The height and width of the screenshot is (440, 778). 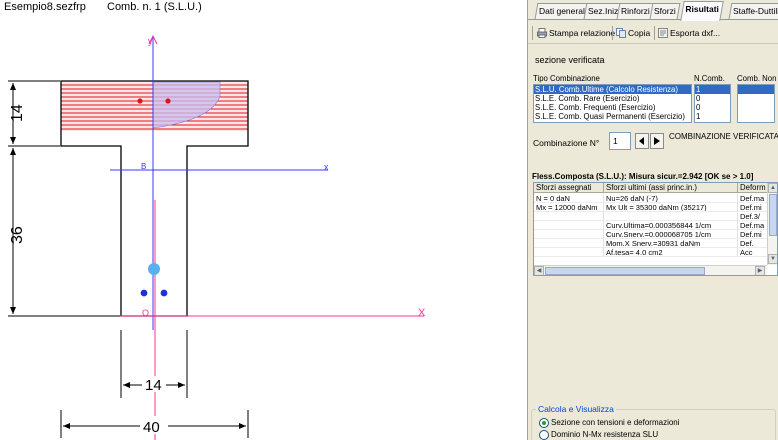 I want to click on table-cell: Mx = 12000 daNm, so click(x=569, y=207).